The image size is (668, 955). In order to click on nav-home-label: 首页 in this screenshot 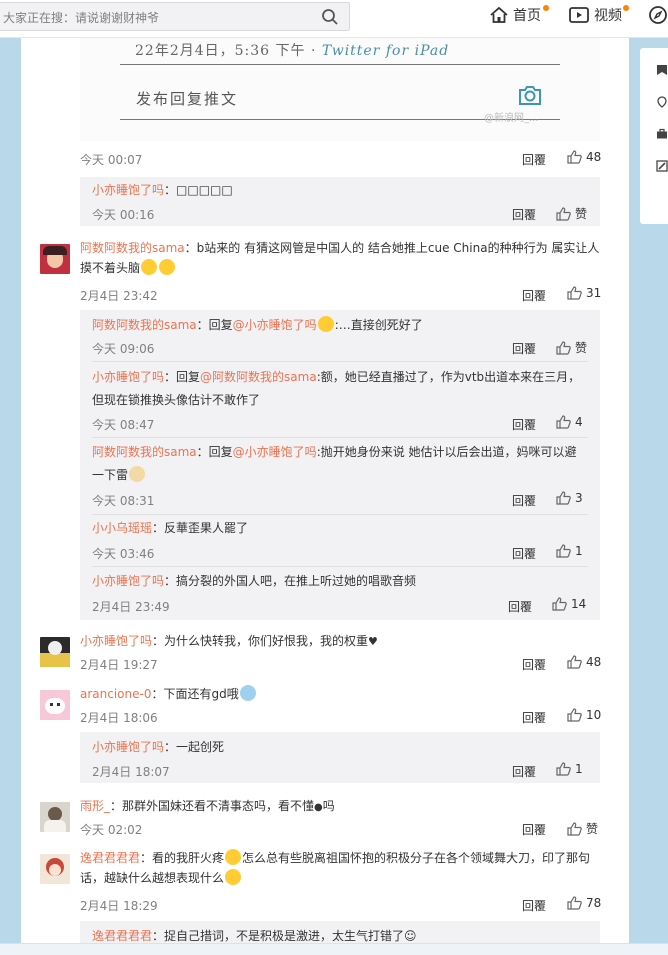, I will do `click(527, 16)`.